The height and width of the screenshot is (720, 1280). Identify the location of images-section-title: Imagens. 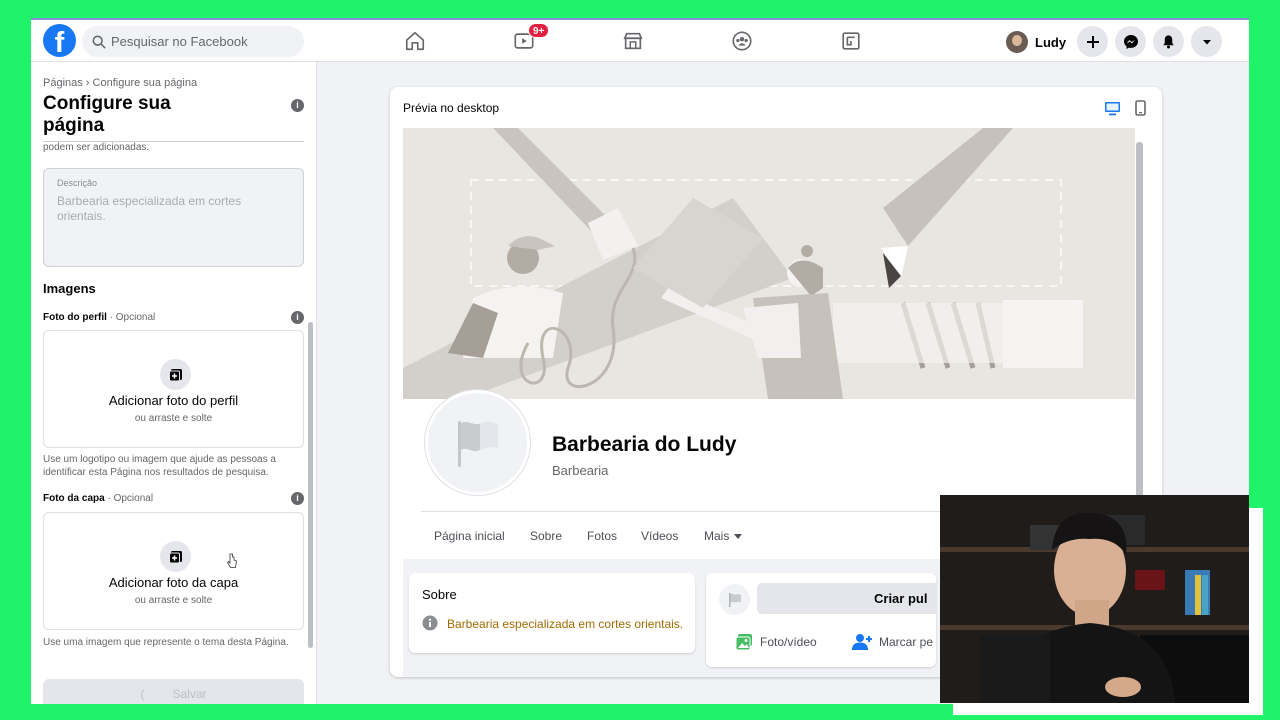
(69, 288).